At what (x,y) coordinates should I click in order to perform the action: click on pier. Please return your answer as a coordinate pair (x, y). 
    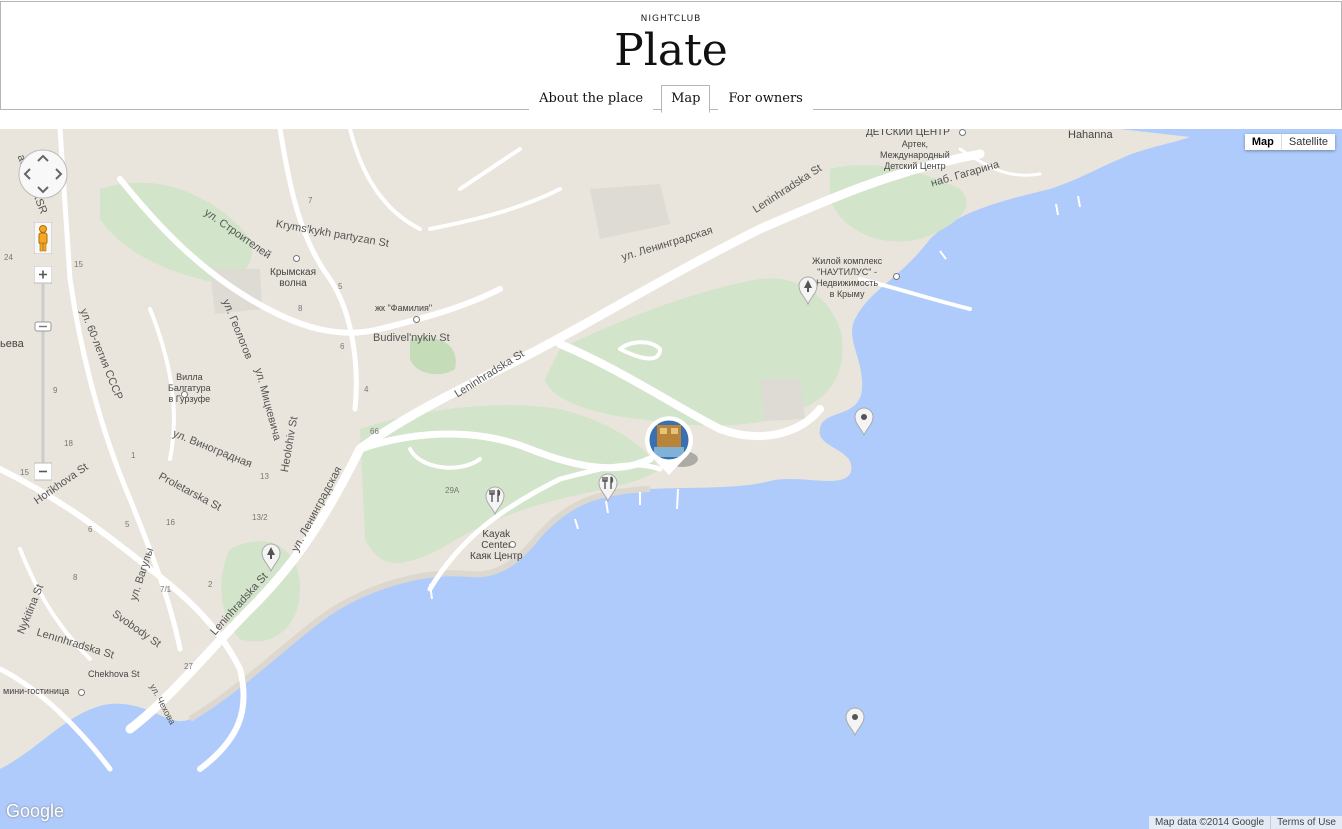
    Looking at the image, I should click on (677, 499).